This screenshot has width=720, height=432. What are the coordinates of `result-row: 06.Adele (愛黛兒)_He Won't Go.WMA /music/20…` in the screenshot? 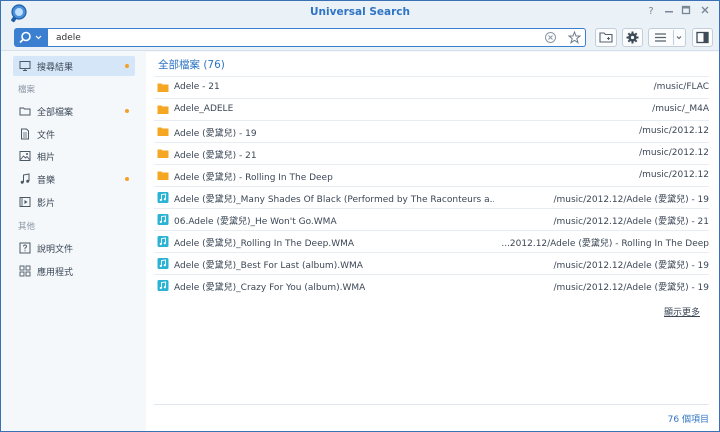 It's located at (431, 219).